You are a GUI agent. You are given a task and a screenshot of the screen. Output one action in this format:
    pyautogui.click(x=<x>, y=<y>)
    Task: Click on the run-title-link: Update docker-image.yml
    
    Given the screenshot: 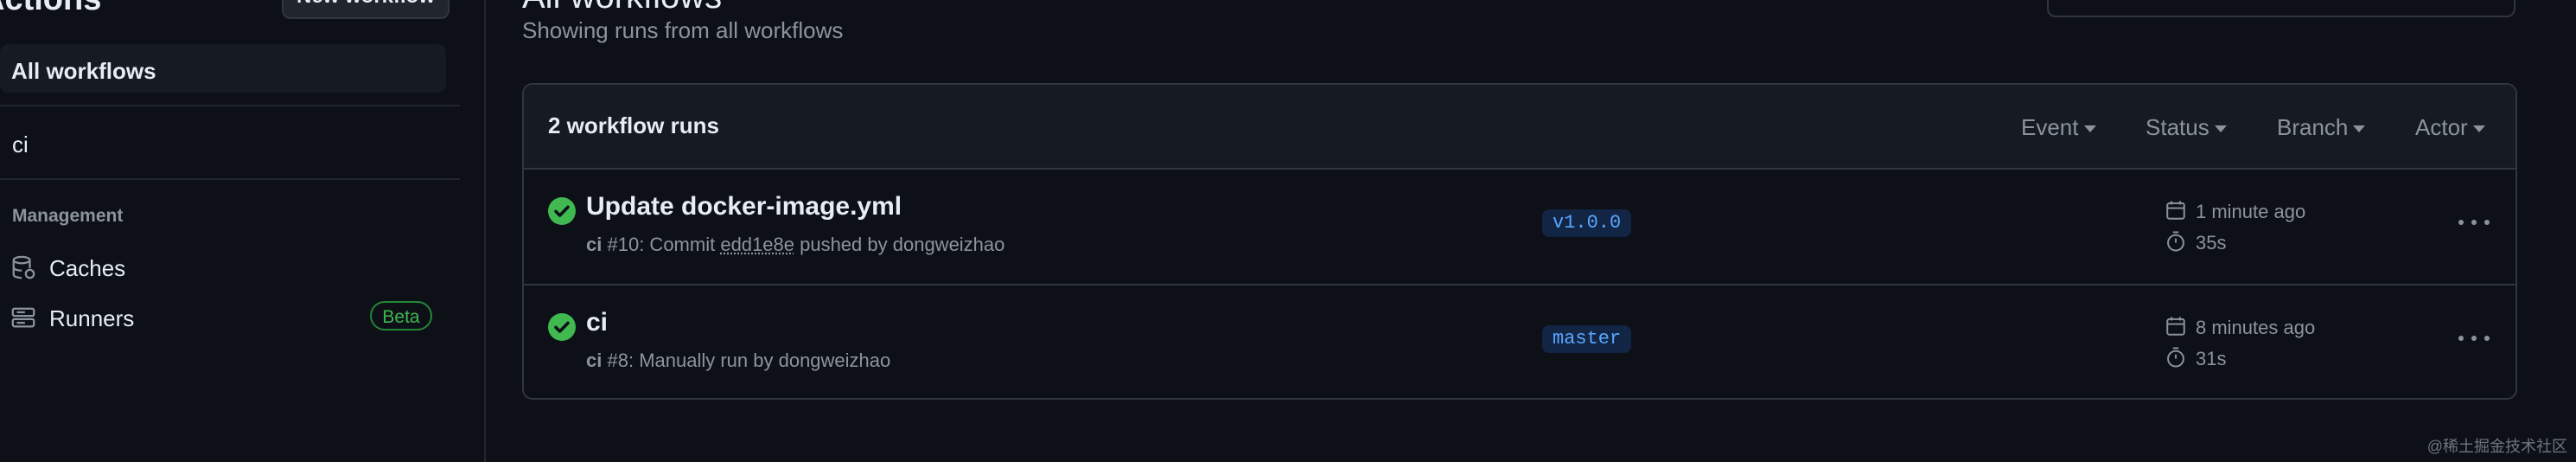 What is the action you would take?
    pyautogui.click(x=744, y=206)
    